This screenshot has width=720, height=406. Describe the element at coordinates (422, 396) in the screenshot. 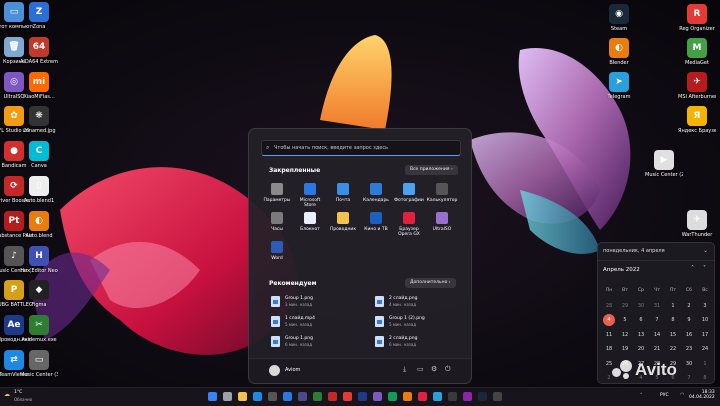

I see `opera-gx-icon` at that location.